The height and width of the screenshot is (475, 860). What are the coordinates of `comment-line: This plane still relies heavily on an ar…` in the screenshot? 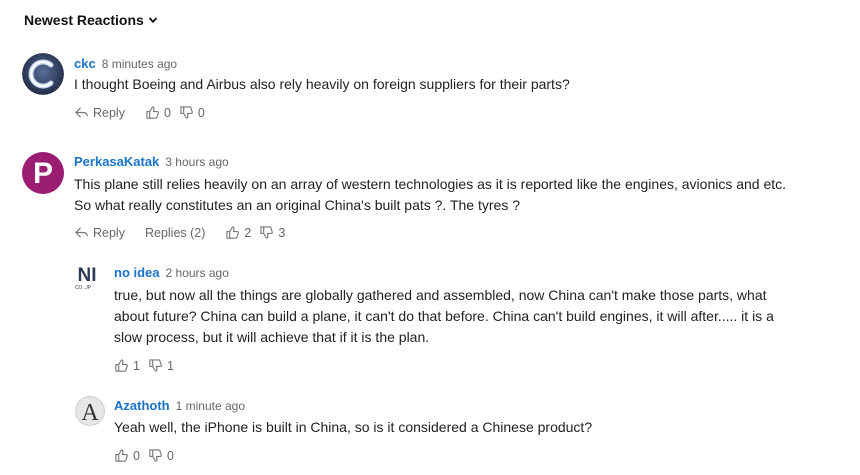 It's located at (430, 184).